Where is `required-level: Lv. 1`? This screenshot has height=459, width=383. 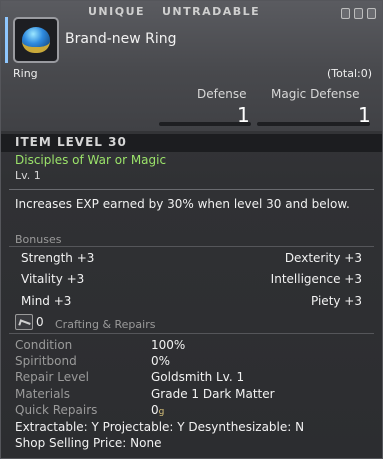
required-level: Lv. 1 is located at coordinates (28, 175).